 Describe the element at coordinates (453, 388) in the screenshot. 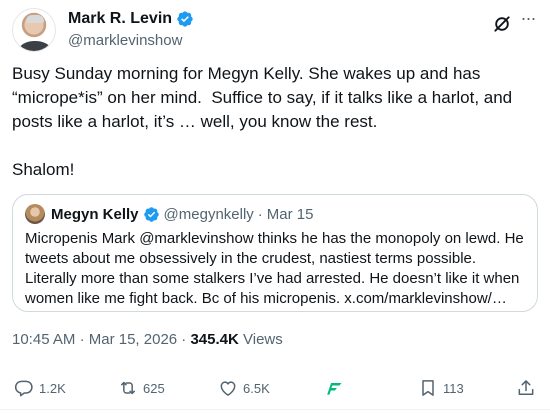

I see `bookmark-count: 113` at that location.